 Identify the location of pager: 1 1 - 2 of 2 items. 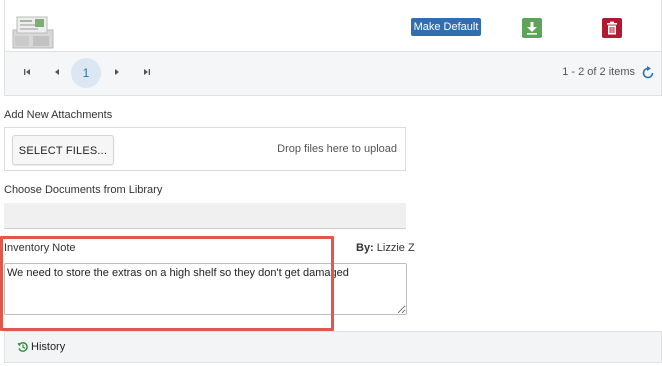
(333, 73).